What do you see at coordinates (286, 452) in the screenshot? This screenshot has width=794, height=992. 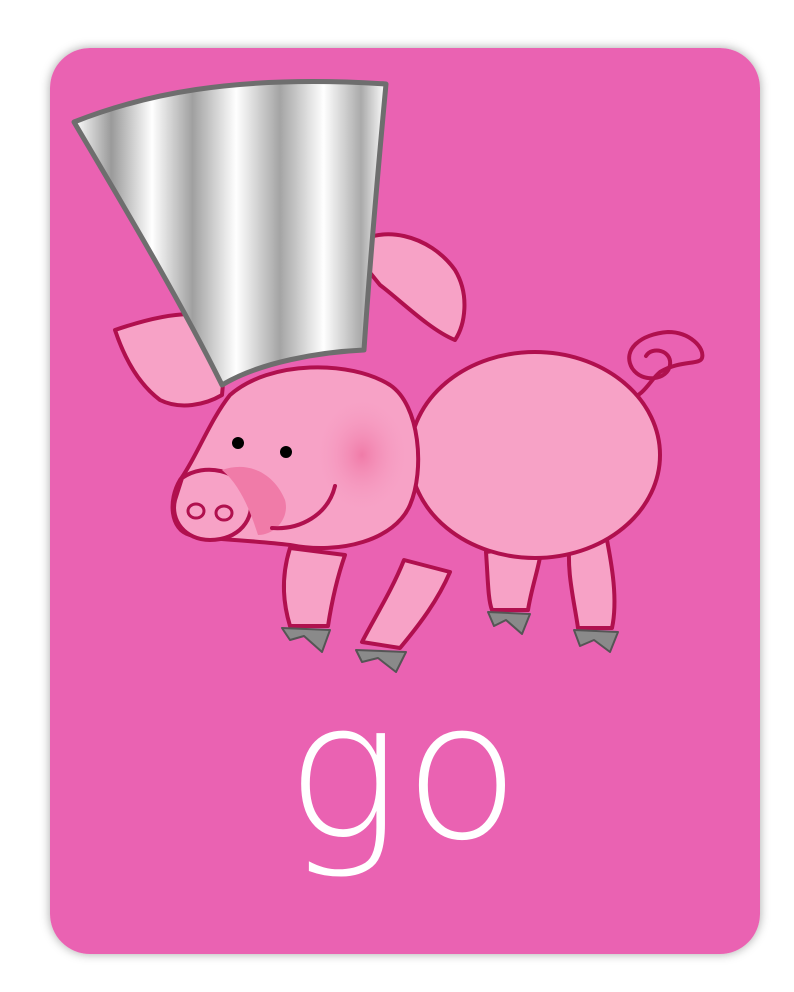 I see `pig-eye-right` at bounding box center [286, 452].